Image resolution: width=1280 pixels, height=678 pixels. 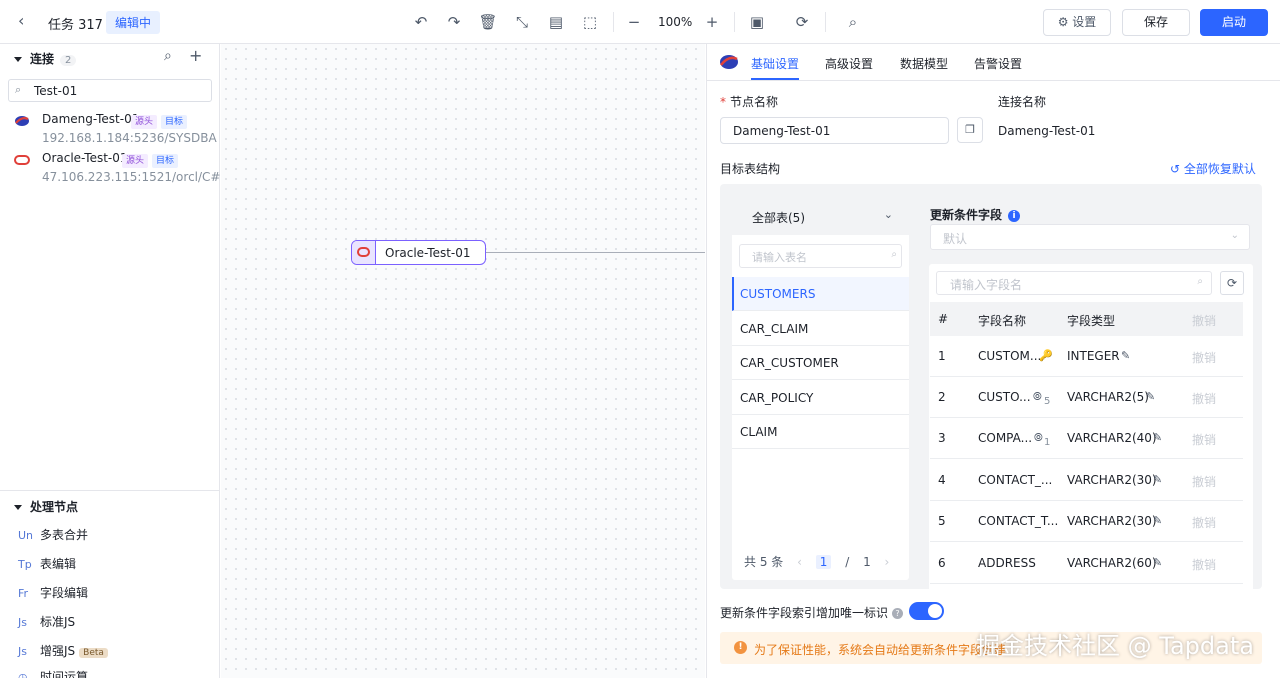 What do you see at coordinates (91, 119) in the screenshot?
I see `connection-name: Dameng-Test-01` at bounding box center [91, 119].